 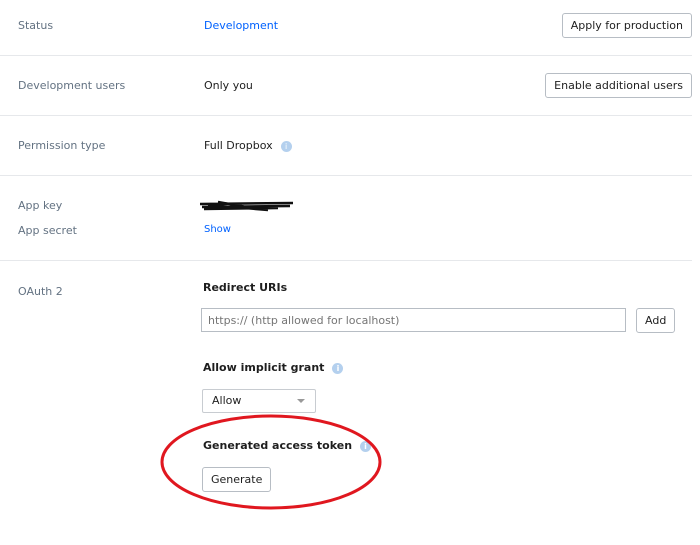 What do you see at coordinates (47, 230) in the screenshot?
I see `app-secret-label: App secret` at bounding box center [47, 230].